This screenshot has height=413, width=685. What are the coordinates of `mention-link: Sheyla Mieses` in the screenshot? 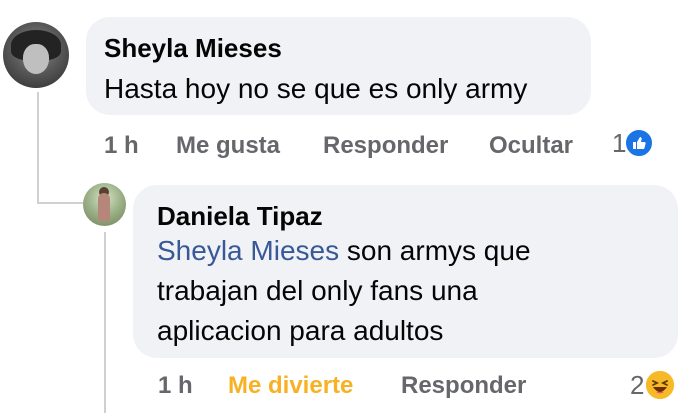 It's located at (248, 250).